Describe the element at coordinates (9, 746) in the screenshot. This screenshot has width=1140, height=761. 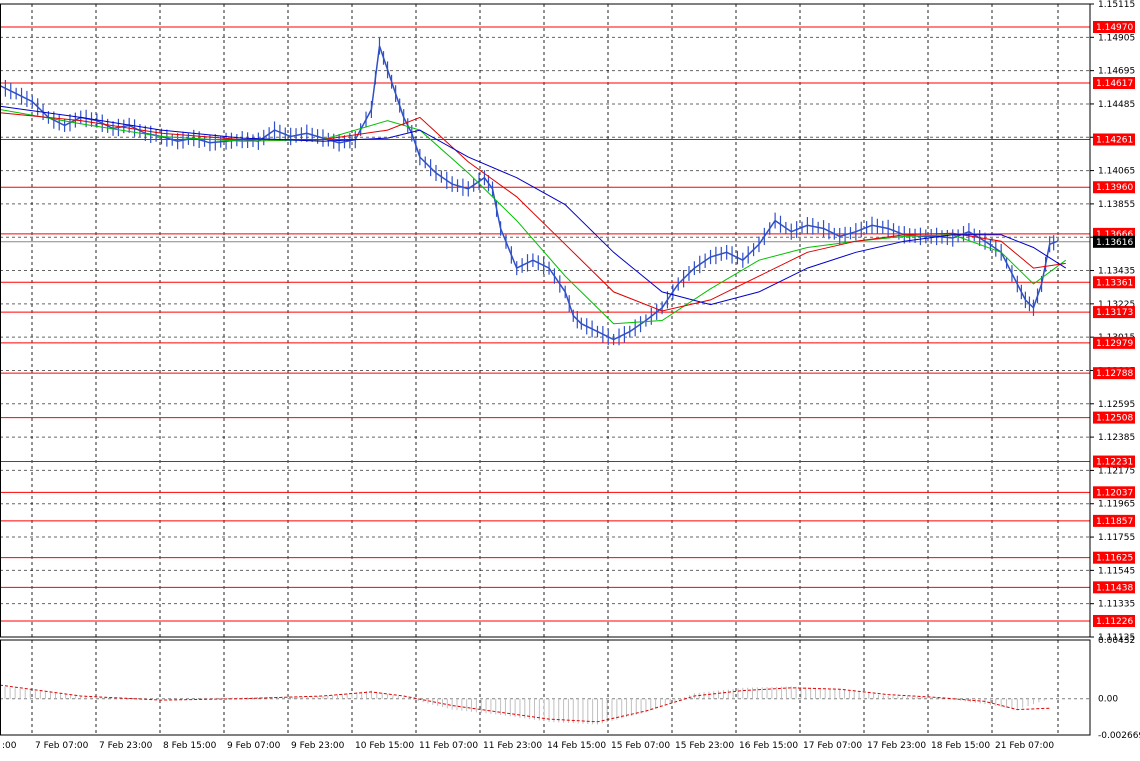
I see `x-tick-label: :00` at that location.